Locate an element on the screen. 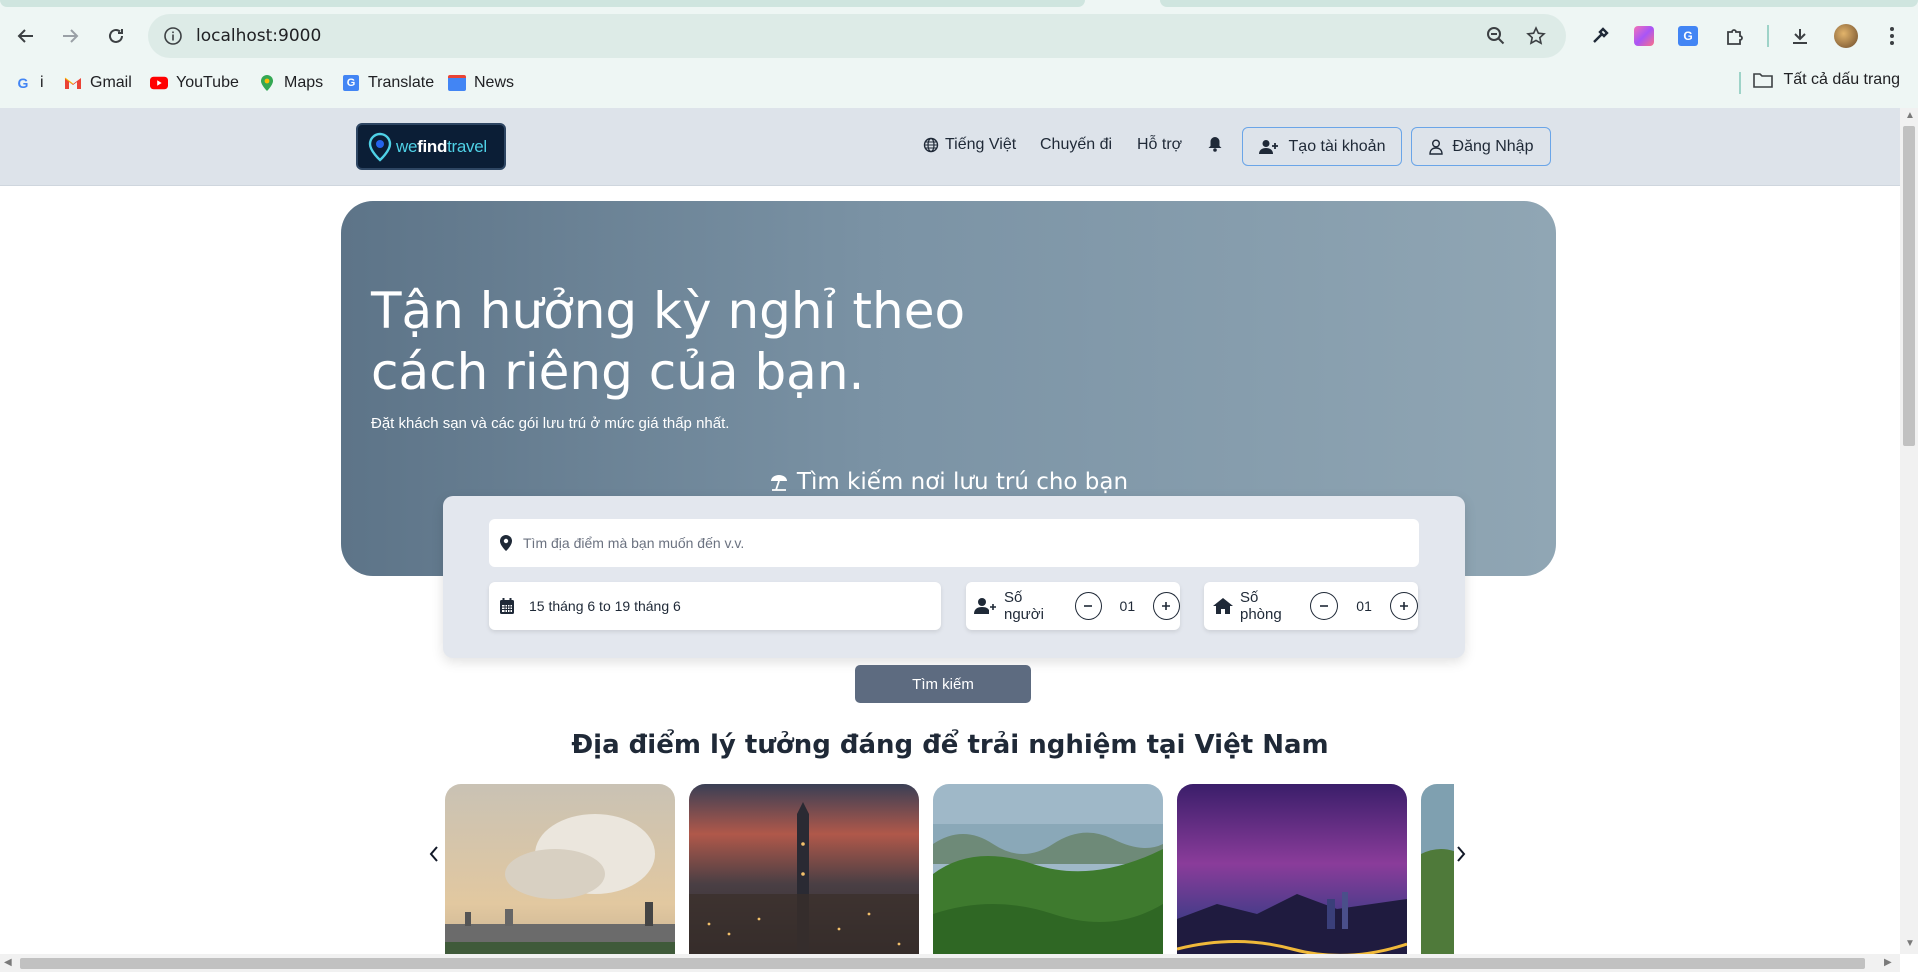 Image resolution: width=1918 pixels, height=979 pixels. rooms-counter: Số phòng 01 is located at coordinates (1311, 606).